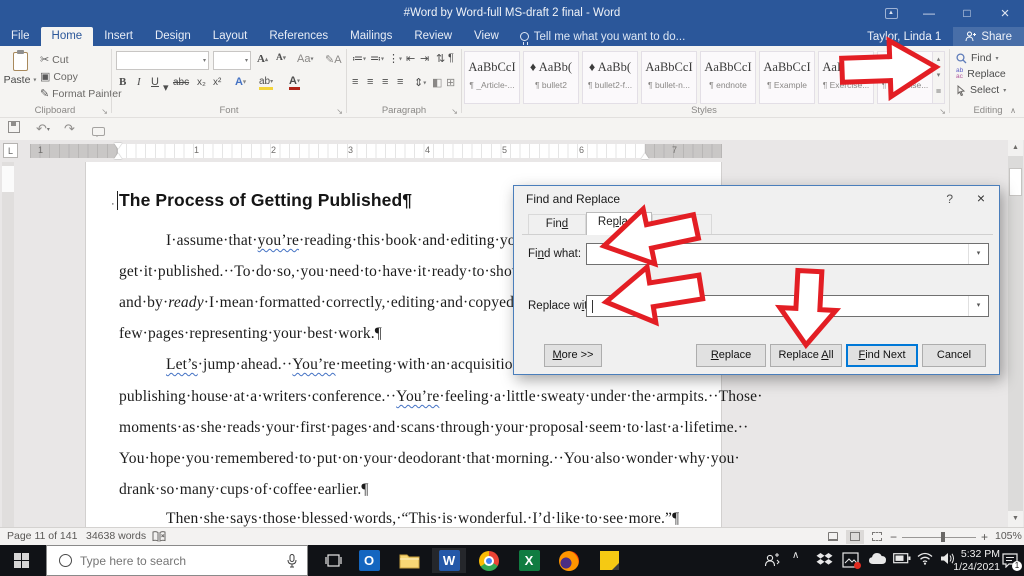 The height and width of the screenshot is (576, 1024). What do you see at coordinates (377, 58) in the screenshot?
I see `numbering-button: ≕▾` at bounding box center [377, 58].